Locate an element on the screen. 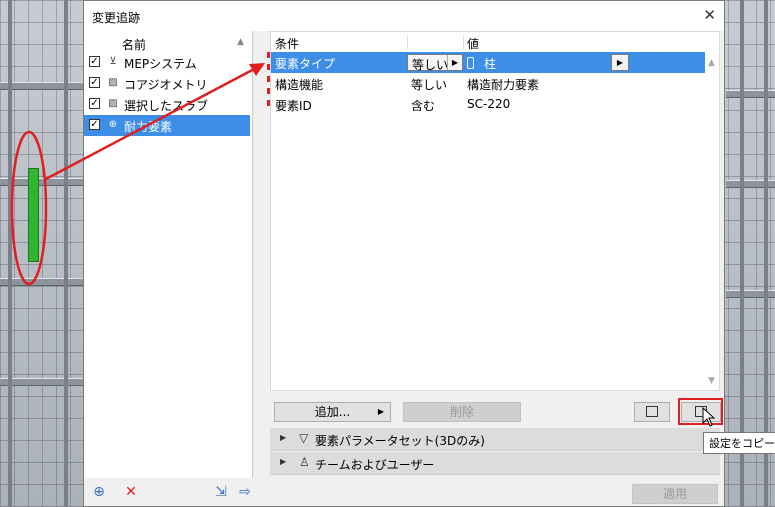 The image size is (775, 507). criteria-header: 条件 値 is located at coordinates (489, 43).